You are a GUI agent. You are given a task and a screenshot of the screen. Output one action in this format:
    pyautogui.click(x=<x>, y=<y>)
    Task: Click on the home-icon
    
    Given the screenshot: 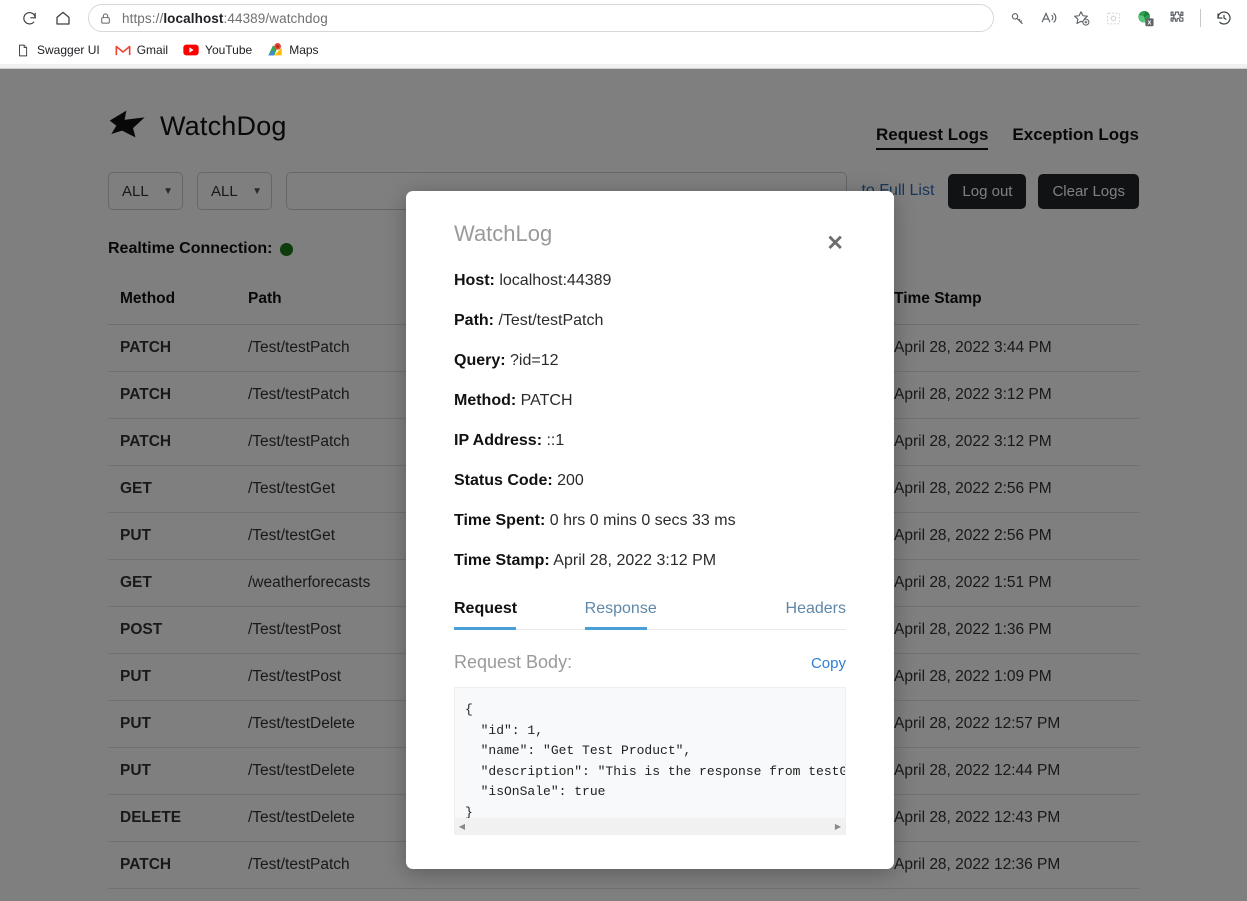 What is the action you would take?
    pyautogui.click(x=63, y=18)
    